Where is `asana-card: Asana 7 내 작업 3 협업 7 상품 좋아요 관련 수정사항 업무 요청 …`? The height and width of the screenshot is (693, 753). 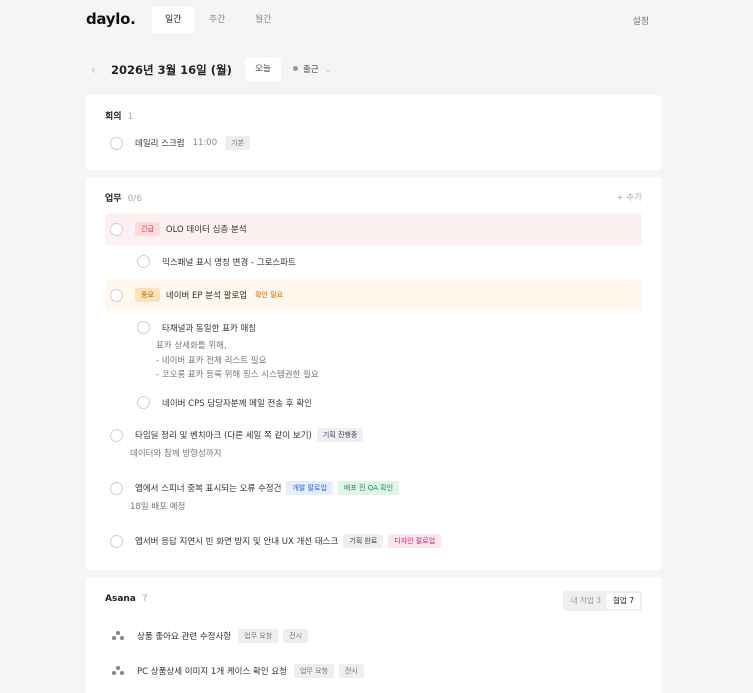 asana-card: Asana 7 내 작업 3 협업 7 상품 좋아요 관련 수정사항 업무 요청 … is located at coordinates (374, 635).